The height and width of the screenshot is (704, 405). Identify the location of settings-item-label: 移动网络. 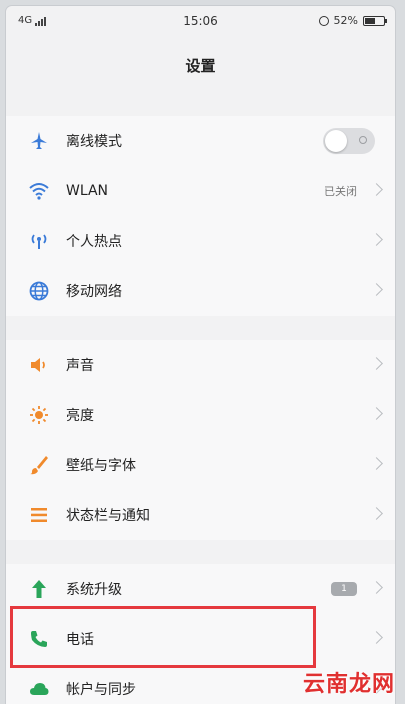
(94, 292).